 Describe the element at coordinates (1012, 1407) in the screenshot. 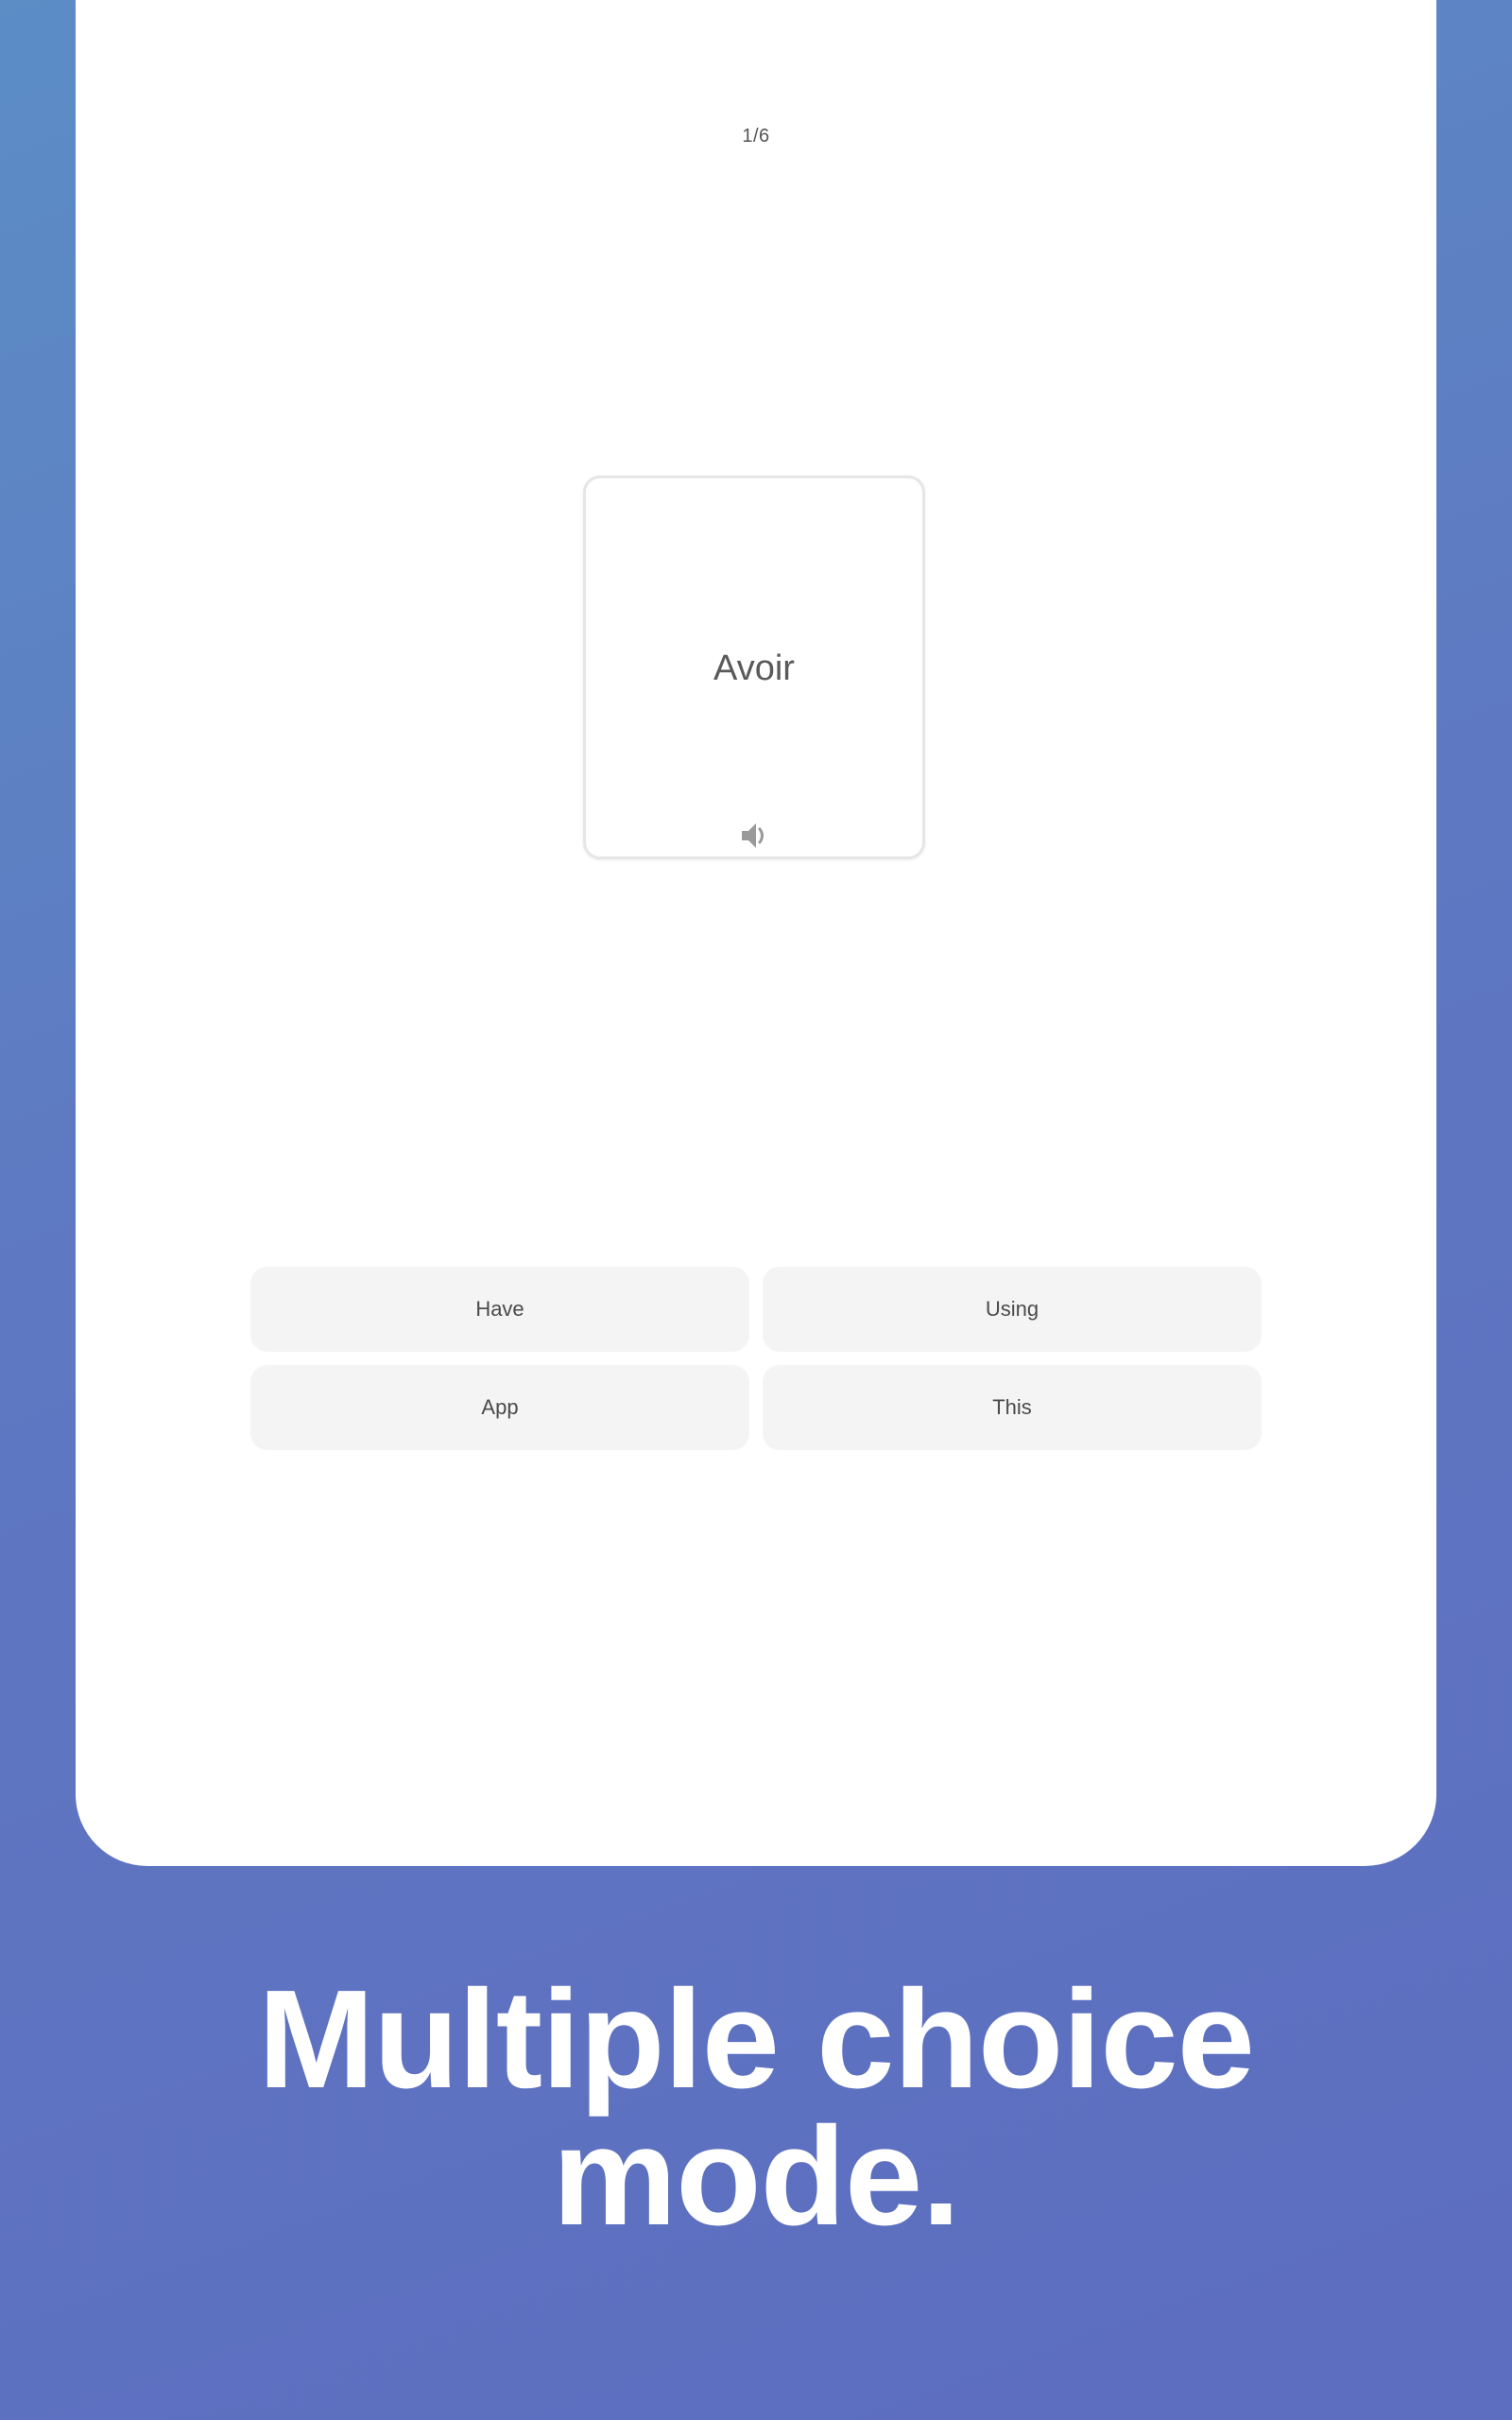

I see `choice-button-this: This` at that location.